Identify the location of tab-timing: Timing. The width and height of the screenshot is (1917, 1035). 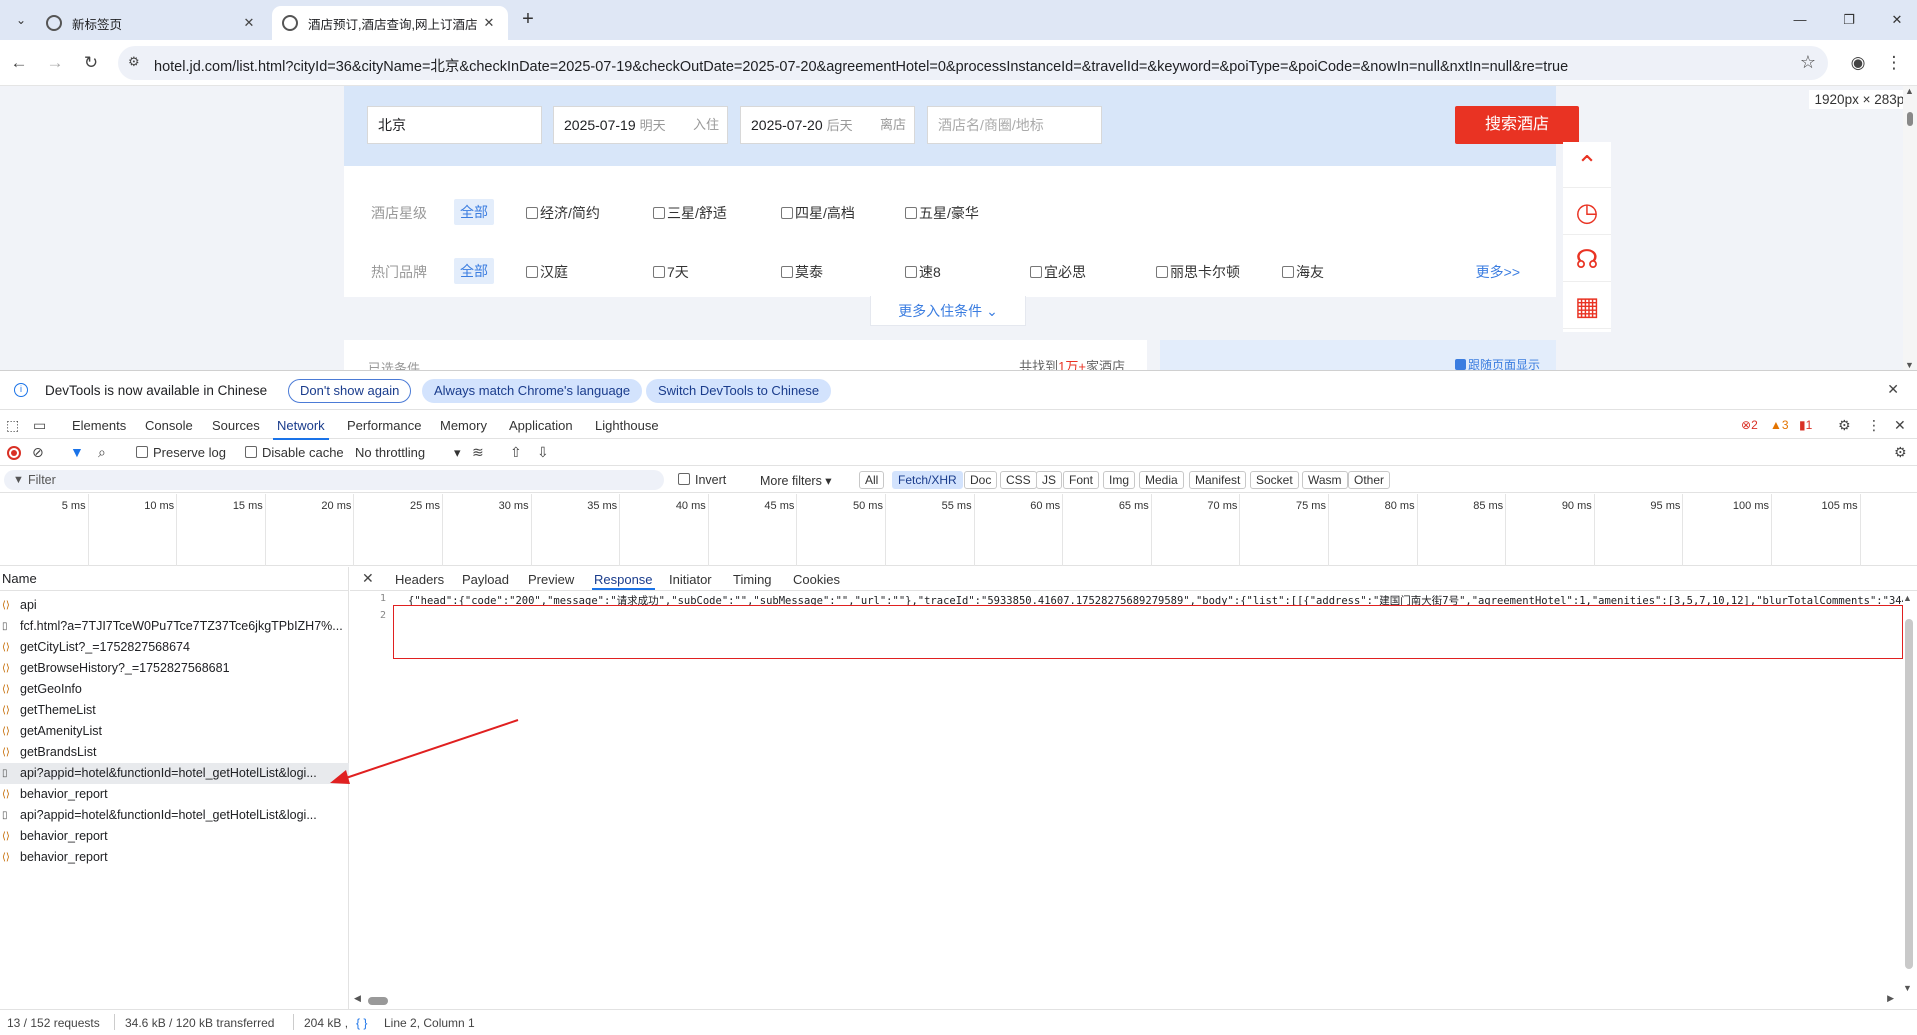
(752, 579).